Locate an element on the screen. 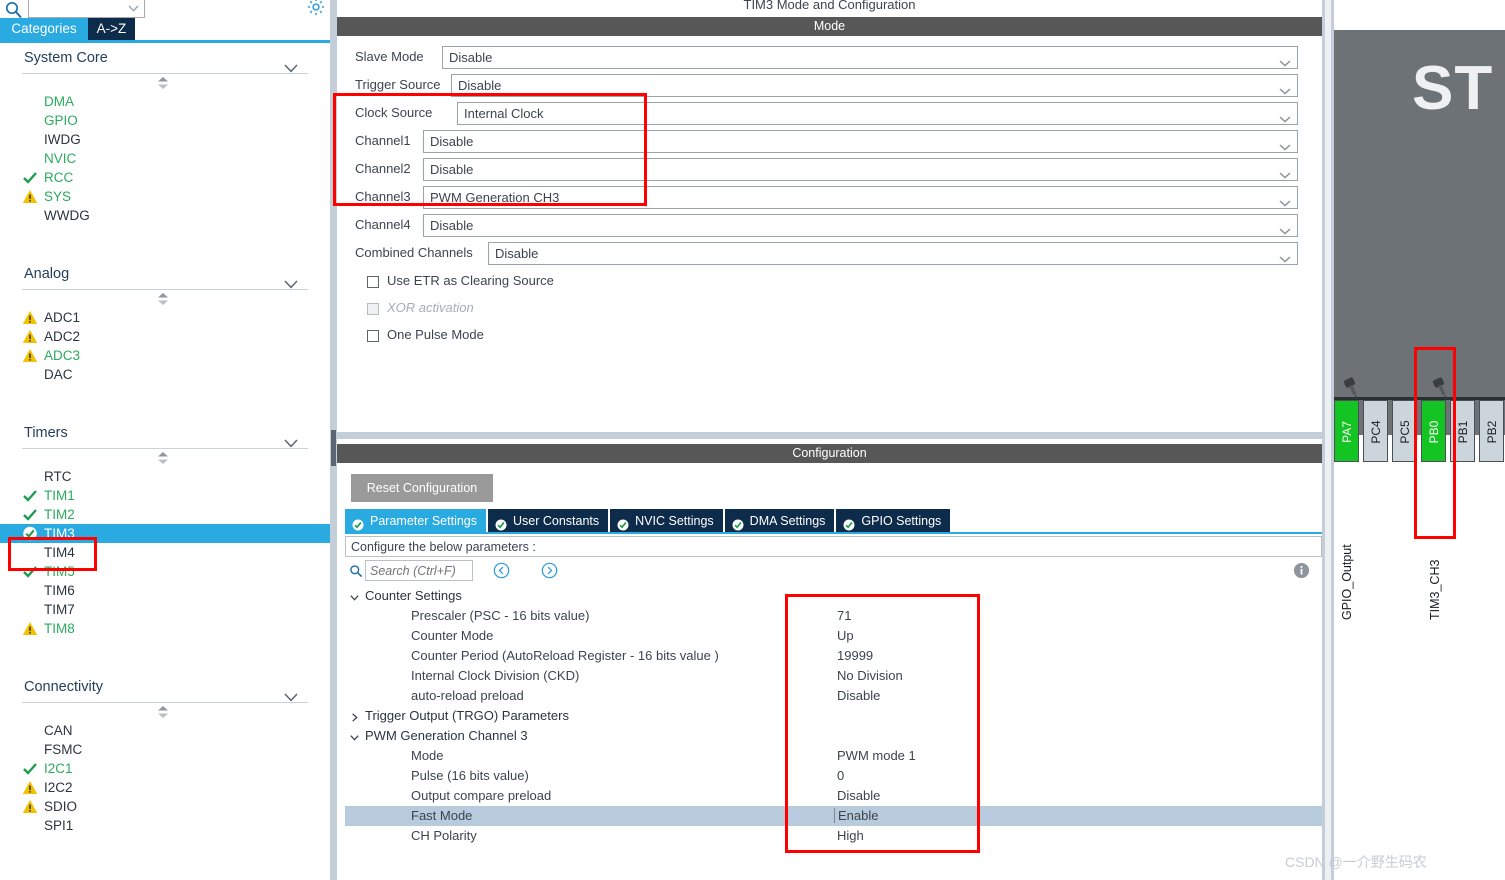 Image resolution: width=1505 pixels, height=880 pixels. pin-pb1: PB1 is located at coordinates (1462, 431).